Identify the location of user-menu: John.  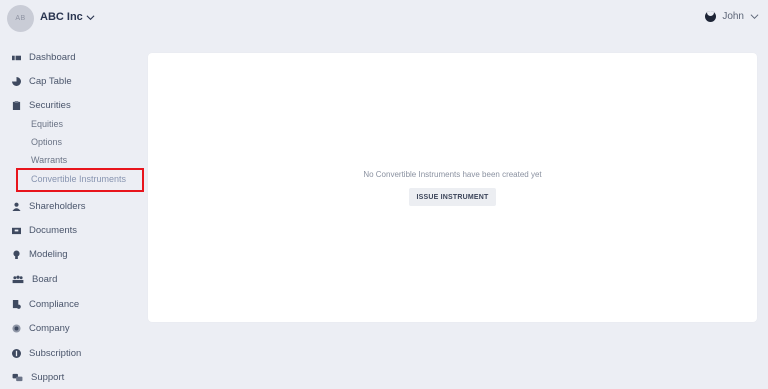
(732, 16).